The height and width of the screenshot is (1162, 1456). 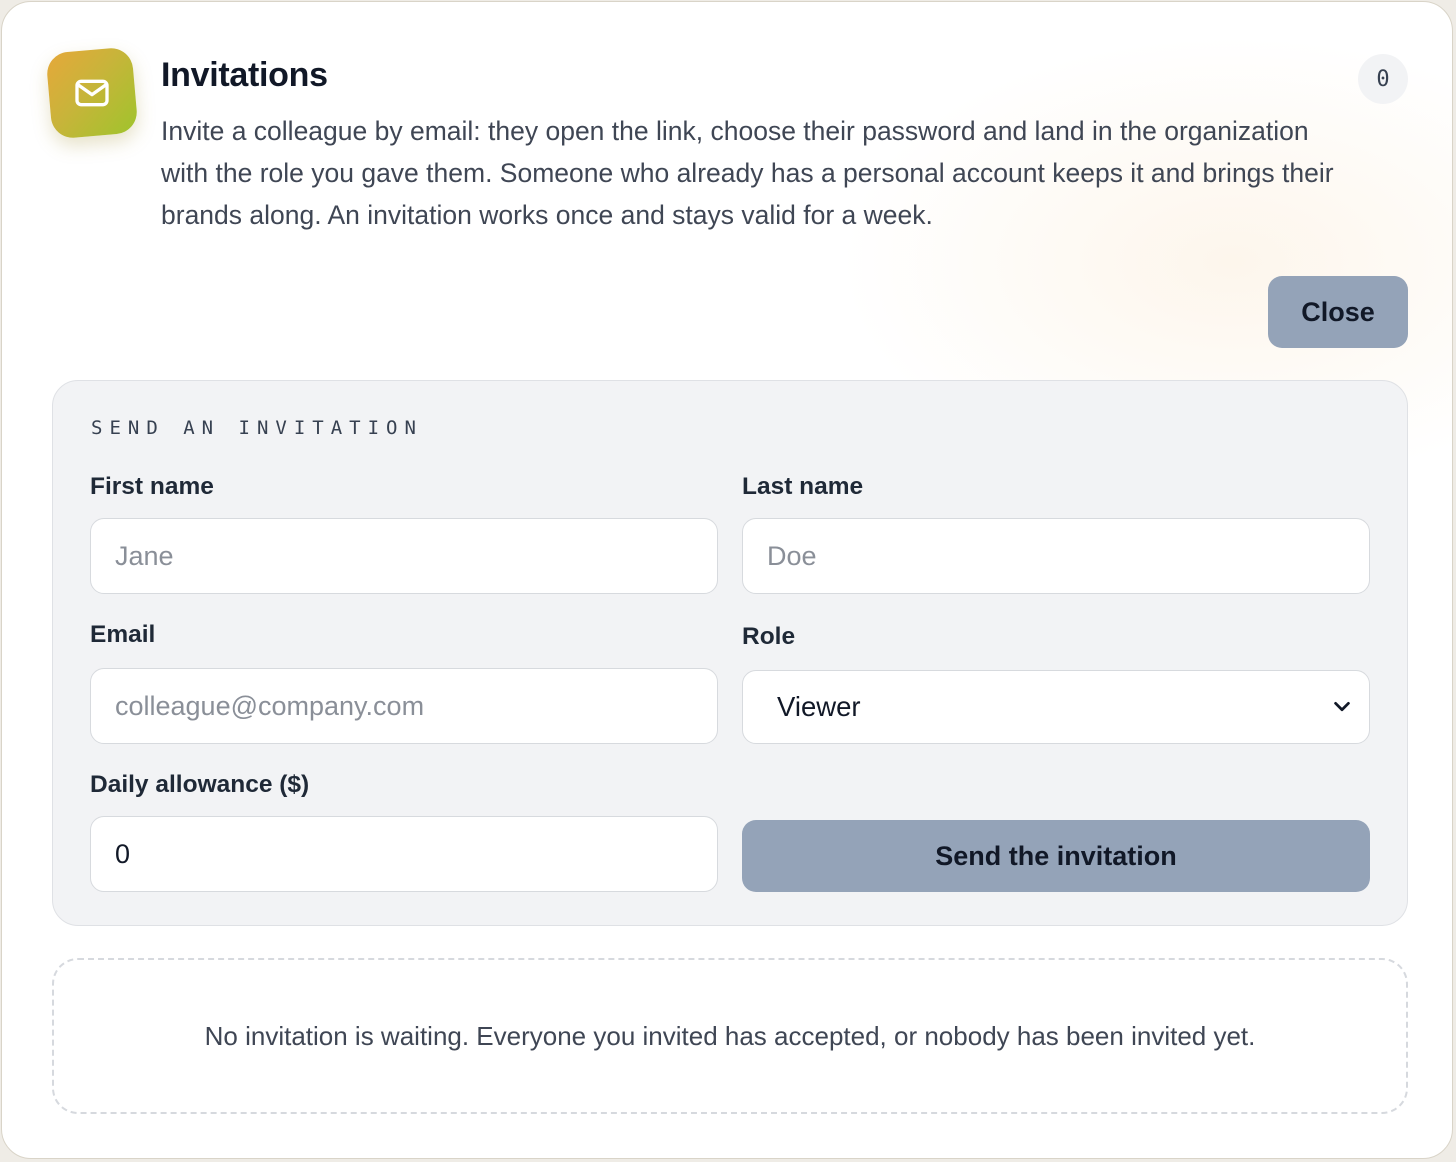 What do you see at coordinates (404, 556) in the screenshot?
I see `first-name-input` at bounding box center [404, 556].